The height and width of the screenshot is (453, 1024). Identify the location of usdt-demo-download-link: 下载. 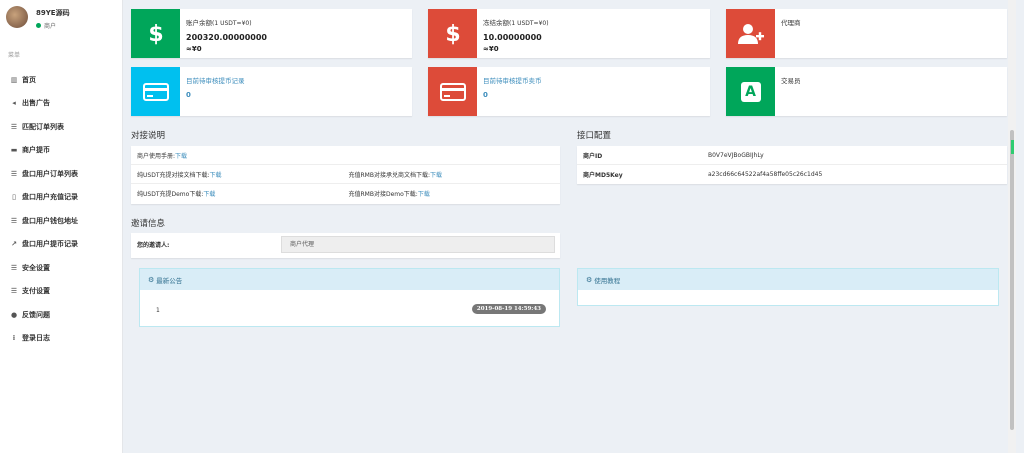
(209, 194).